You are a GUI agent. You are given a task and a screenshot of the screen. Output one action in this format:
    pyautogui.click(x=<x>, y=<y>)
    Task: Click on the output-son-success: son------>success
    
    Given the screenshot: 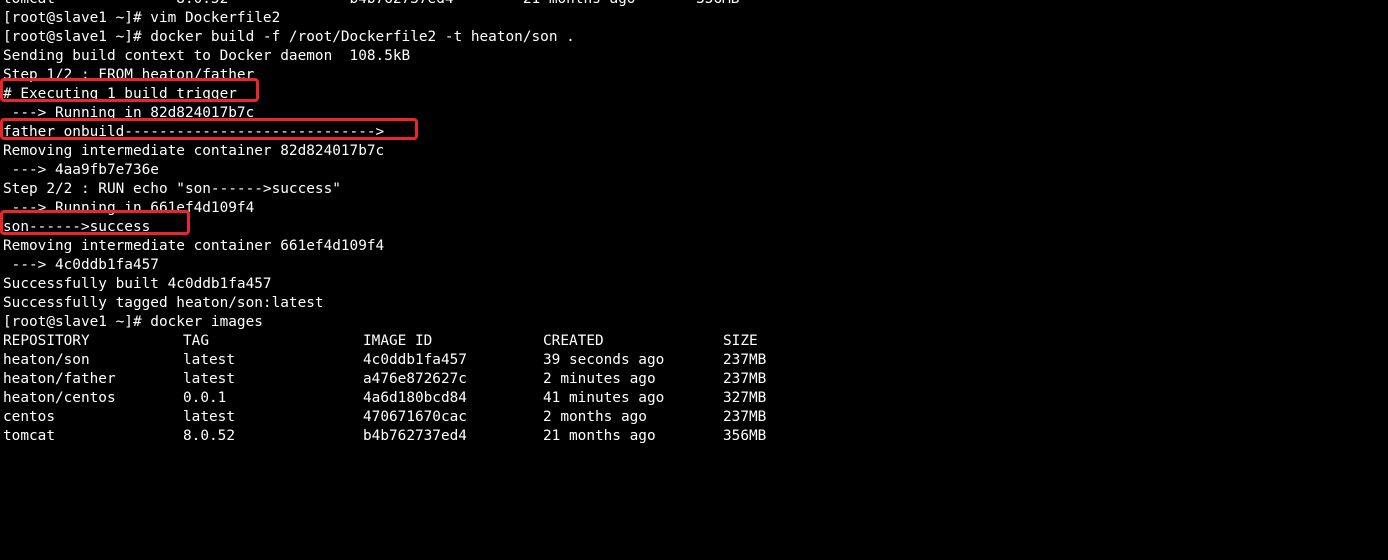 What is the action you would take?
    pyautogui.click(x=77, y=227)
    